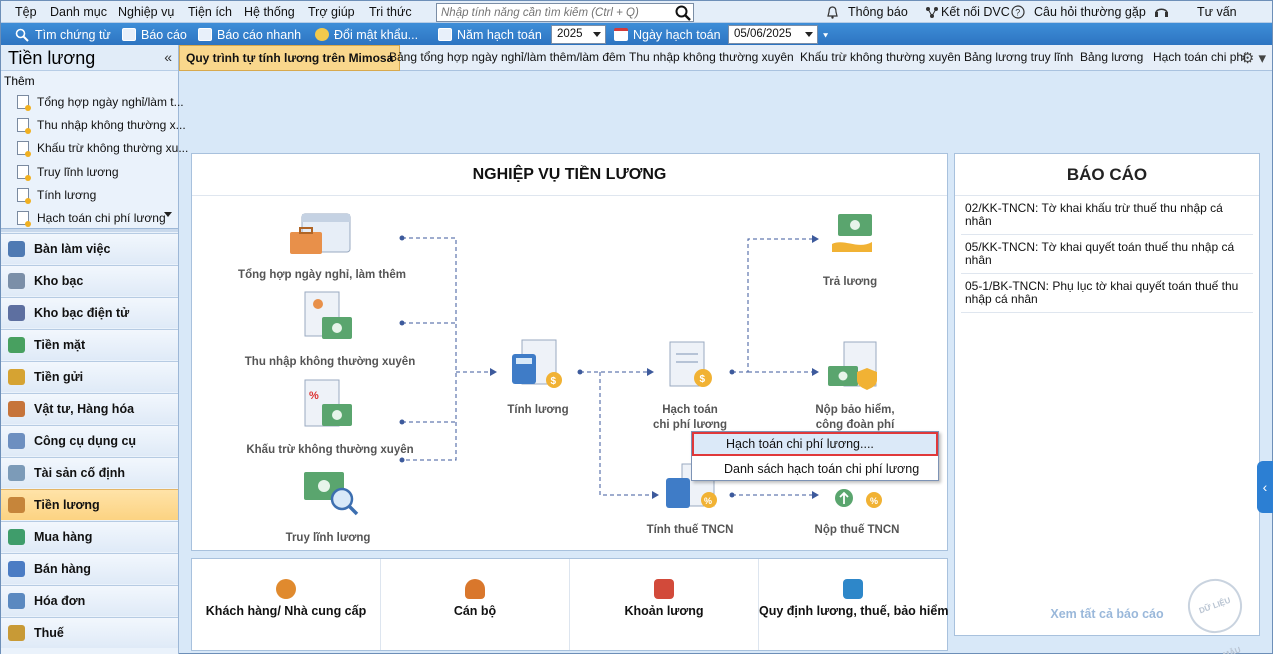 The width and height of the screenshot is (1273, 654). I want to click on node-nop-thue: Nộp thuế TNCN, so click(857, 530).